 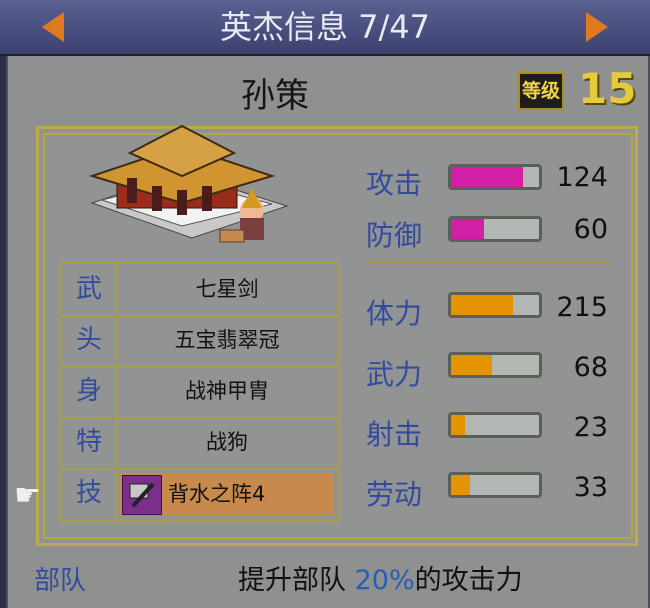 I want to click on unit-effect-suffix: 的攻击力, so click(x=468, y=580).